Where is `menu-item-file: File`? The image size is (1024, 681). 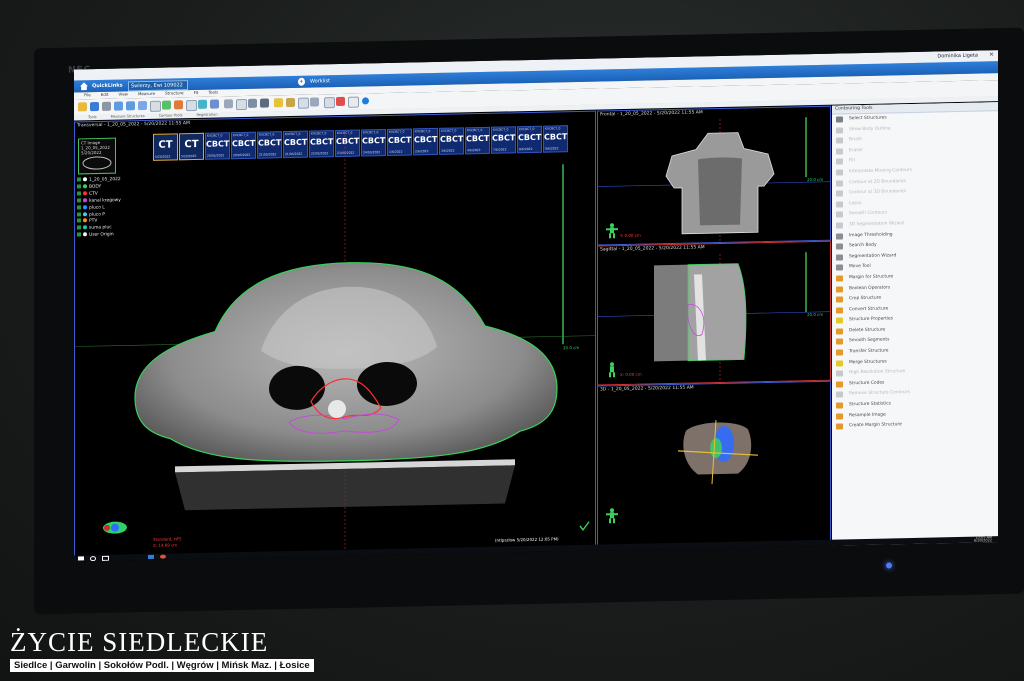 menu-item-file: File is located at coordinates (87, 94).